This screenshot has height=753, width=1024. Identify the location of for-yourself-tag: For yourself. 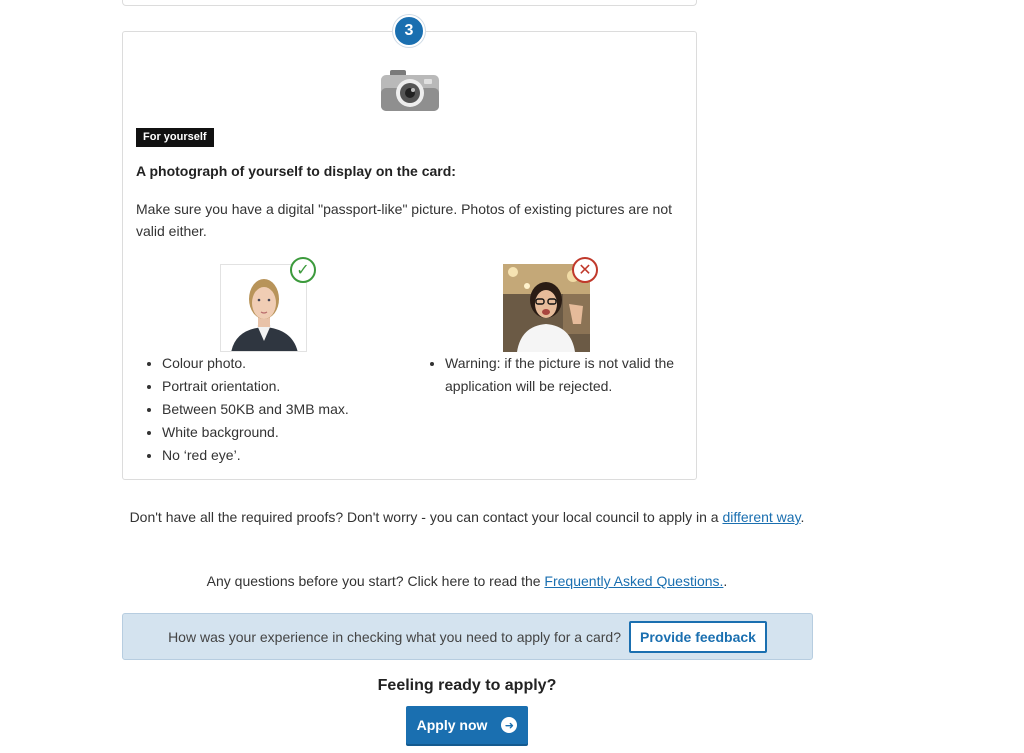
(175, 137).